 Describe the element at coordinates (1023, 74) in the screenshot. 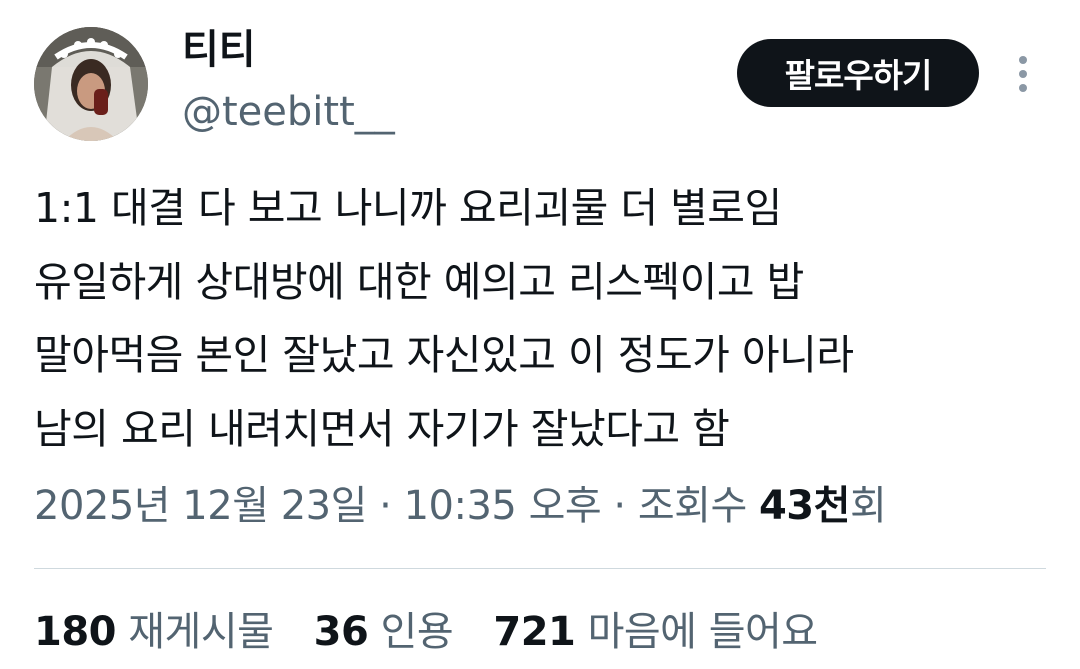

I see `more-vertical-icon` at that location.